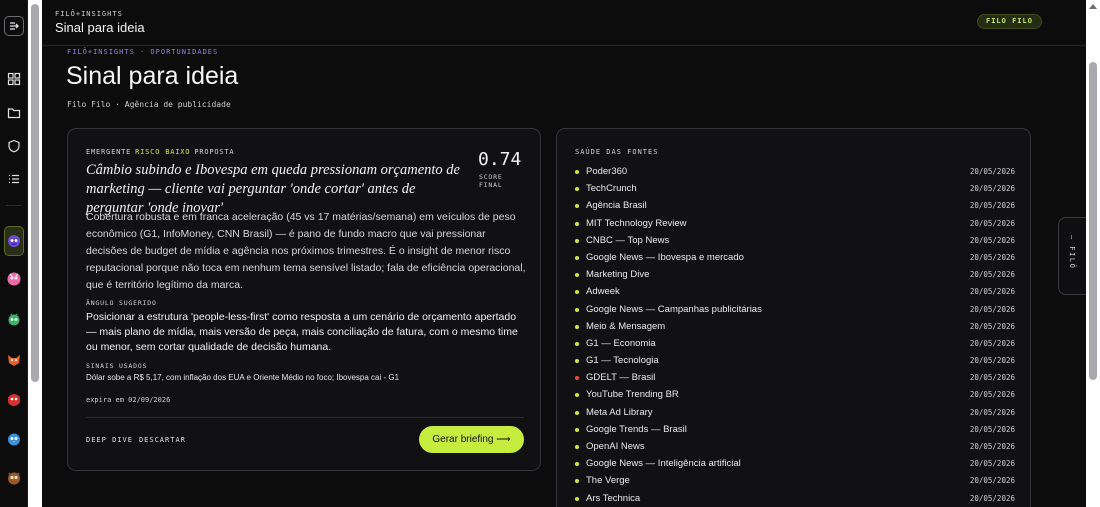 The width and height of the screenshot is (1100, 507). Describe the element at coordinates (109, 440) in the screenshot. I see `deep-dive-button: DEEP DIVE` at that location.